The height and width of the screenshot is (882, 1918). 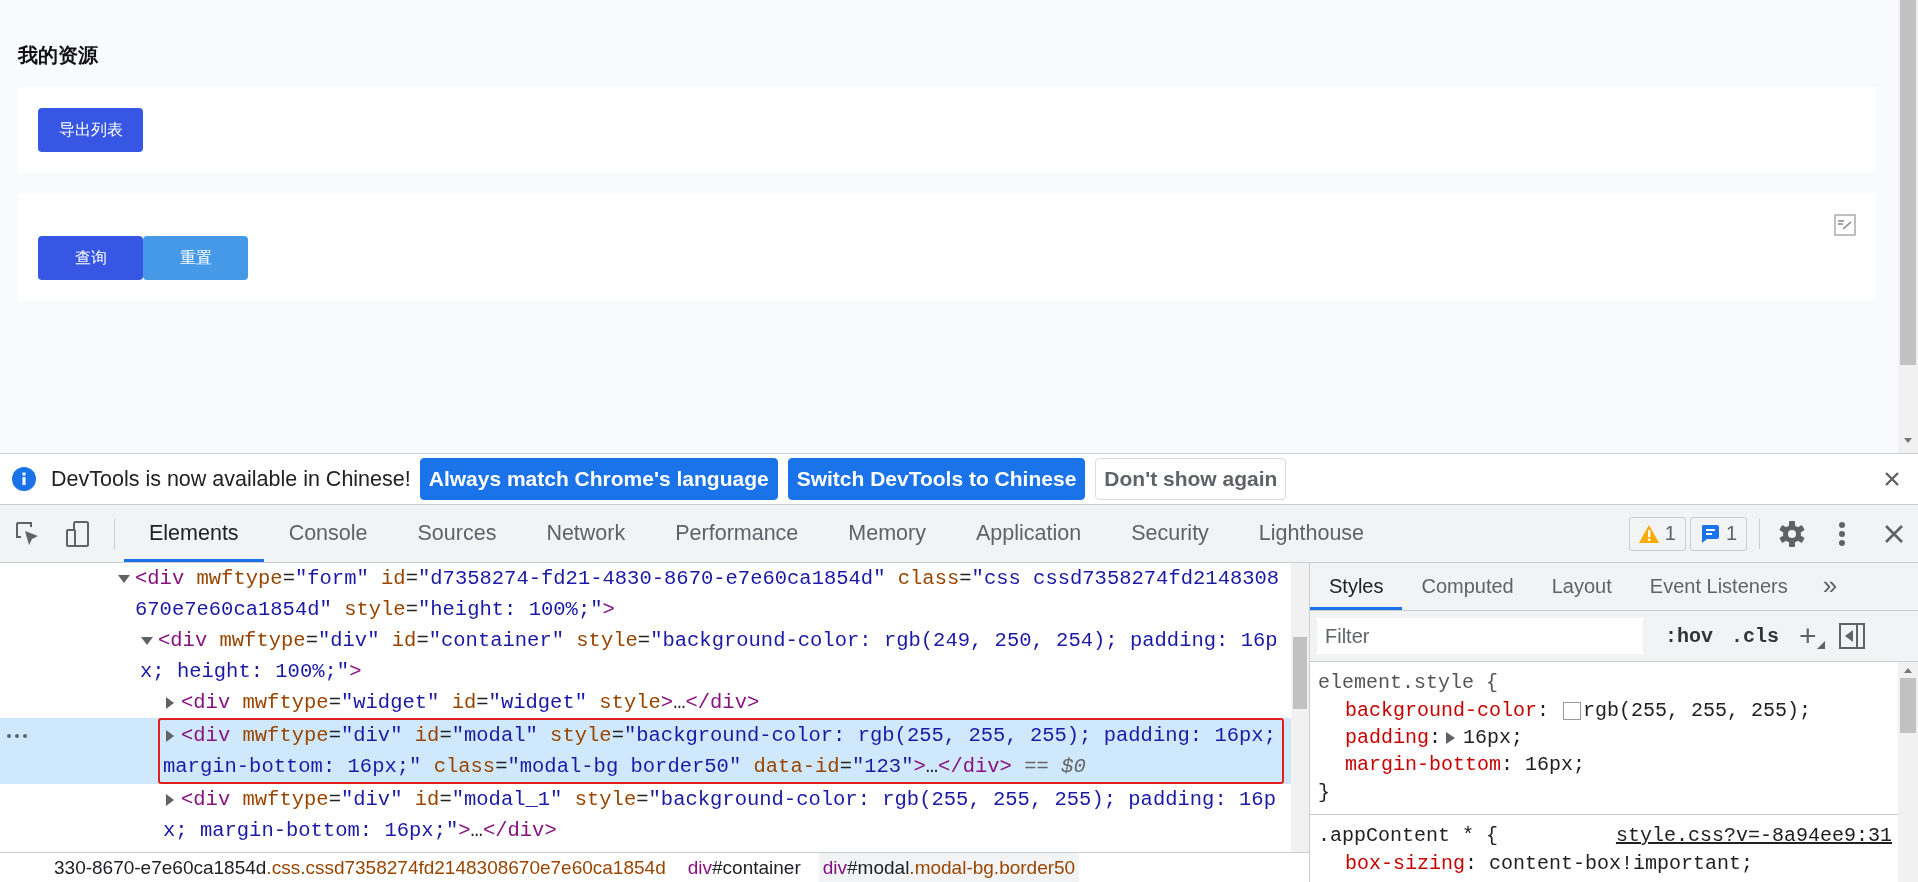 I want to click on match-language-button: Always match Chrome's language, so click(x=598, y=479).